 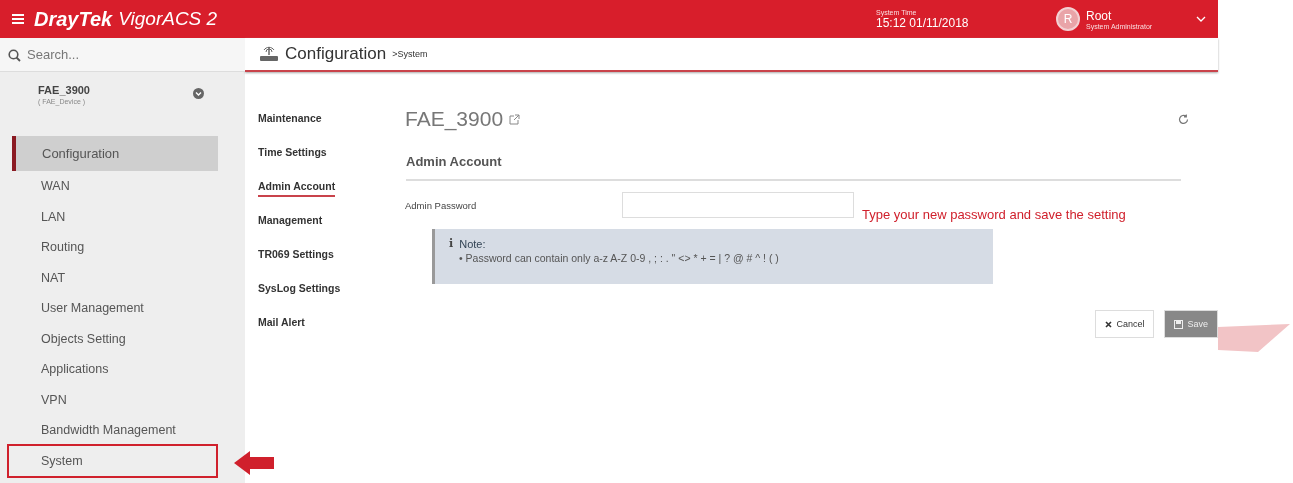 I want to click on menu-heading: Configuration, so click(x=115, y=153).